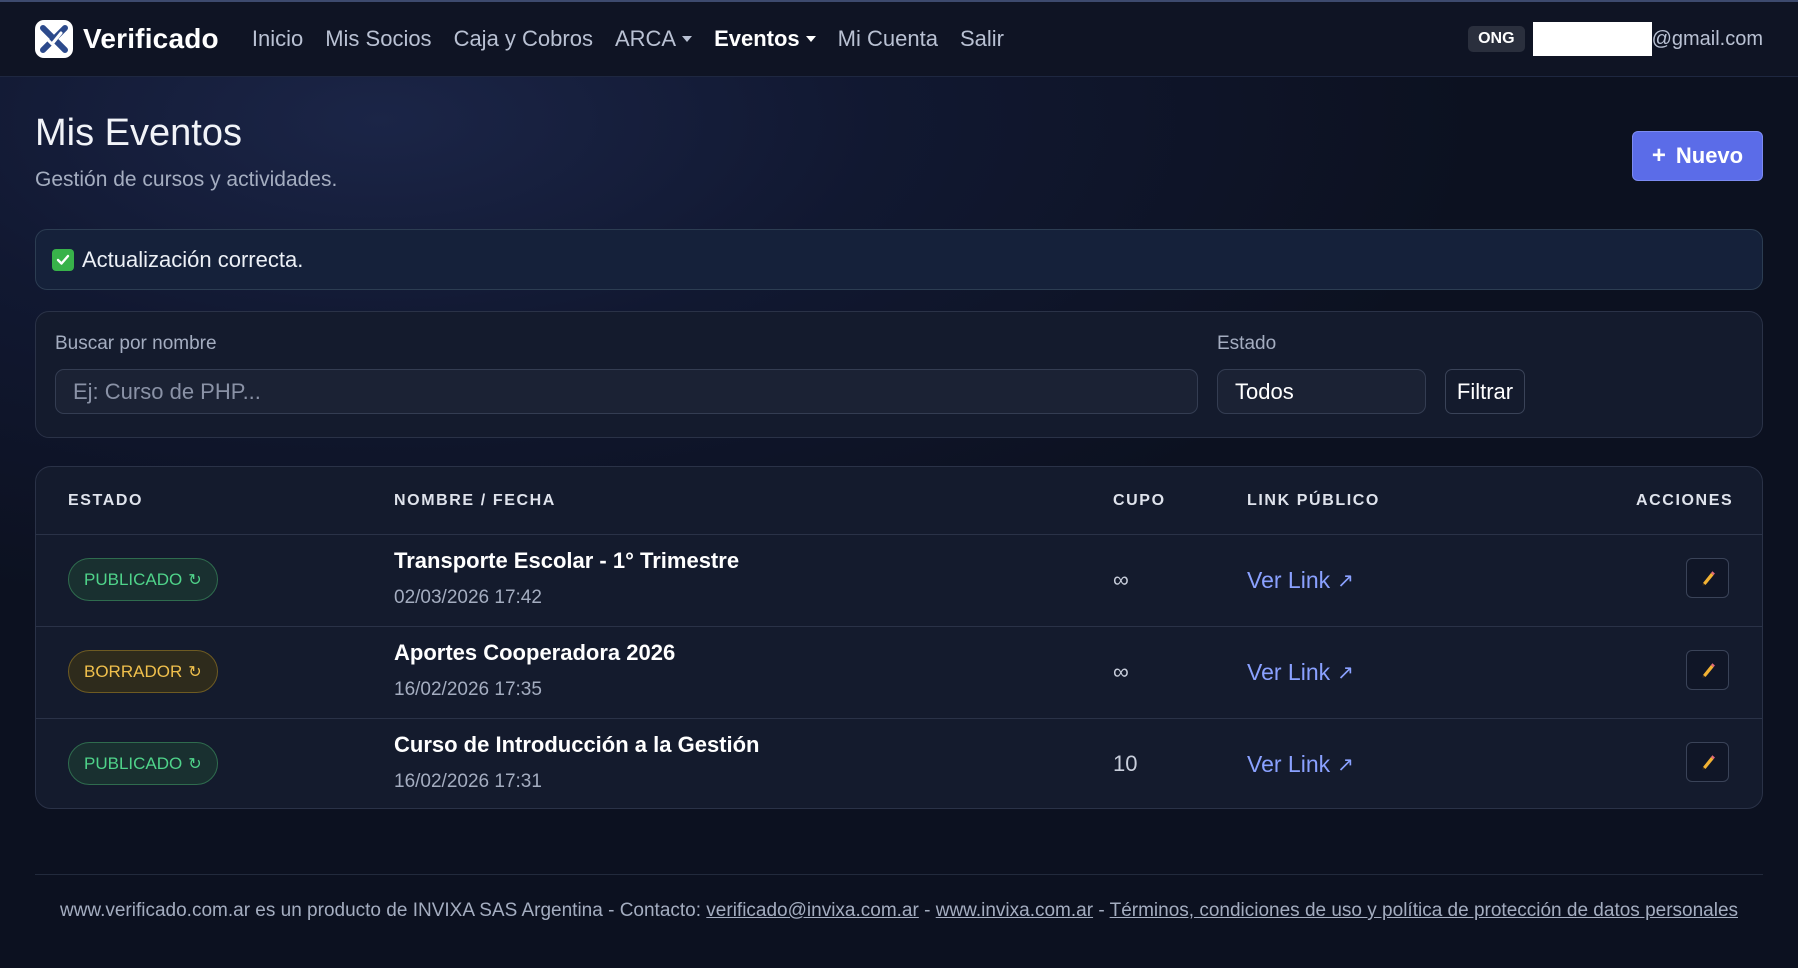  What do you see at coordinates (475, 500) in the screenshot?
I see `column-header-nombre-fecha: NOMBRE / FECHA` at bounding box center [475, 500].